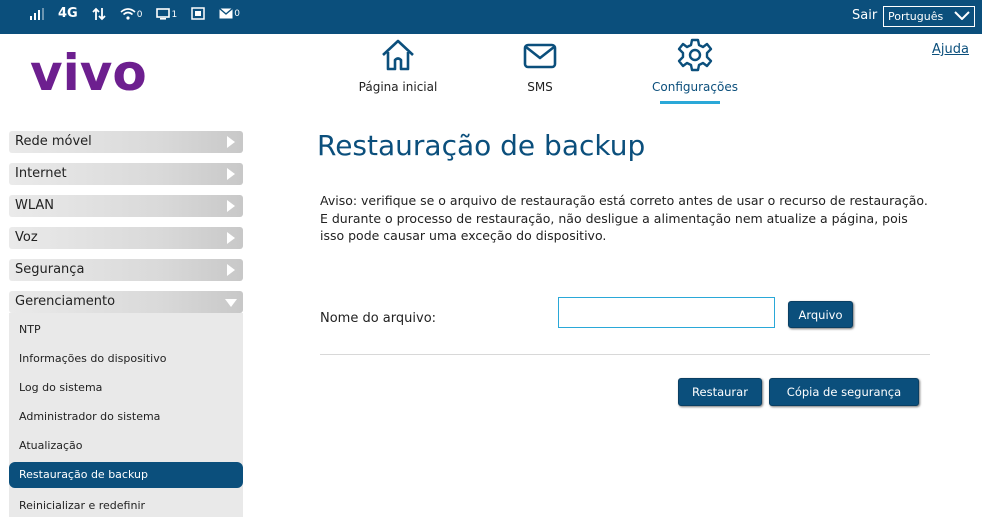 The image size is (982, 517). What do you see at coordinates (962, 16) in the screenshot?
I see `chevron-down-icon` at bounding box center [962, 16].